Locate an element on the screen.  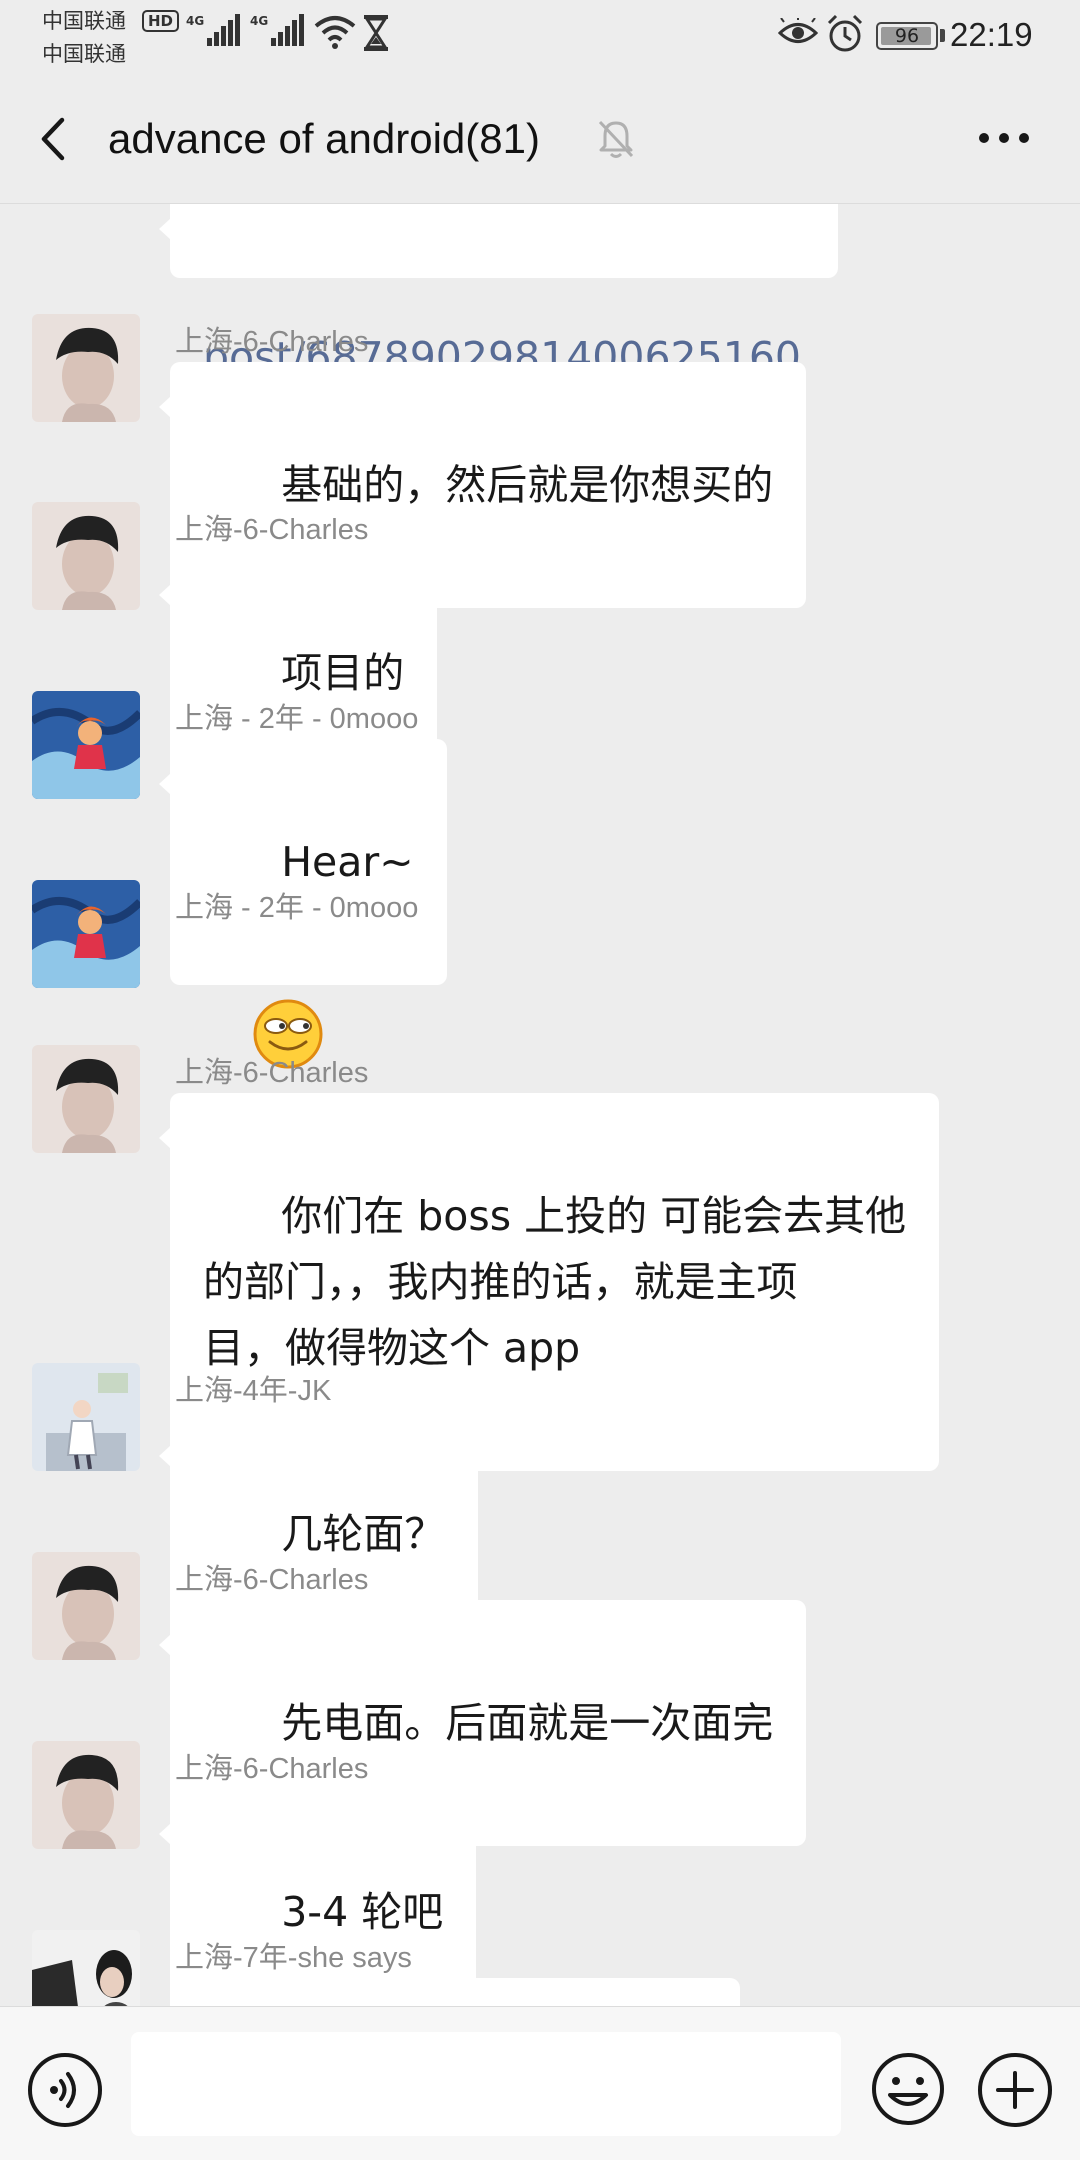
sender-name: 上海-7年-she says is located at coordinates (293, 1958).